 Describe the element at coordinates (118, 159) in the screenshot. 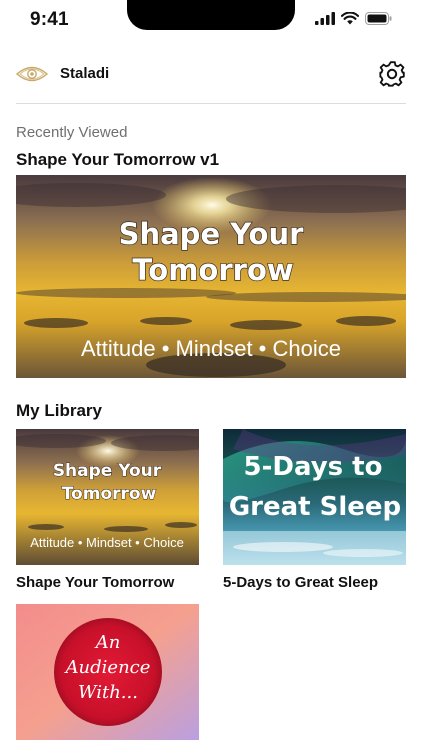

I see `recently-viewed-title: Shape Your Tomorrow v1` at that location.